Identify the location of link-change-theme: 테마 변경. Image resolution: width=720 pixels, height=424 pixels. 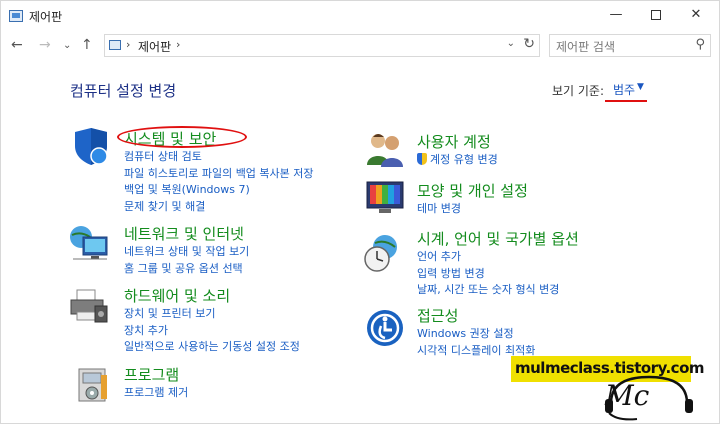
(472, 209).